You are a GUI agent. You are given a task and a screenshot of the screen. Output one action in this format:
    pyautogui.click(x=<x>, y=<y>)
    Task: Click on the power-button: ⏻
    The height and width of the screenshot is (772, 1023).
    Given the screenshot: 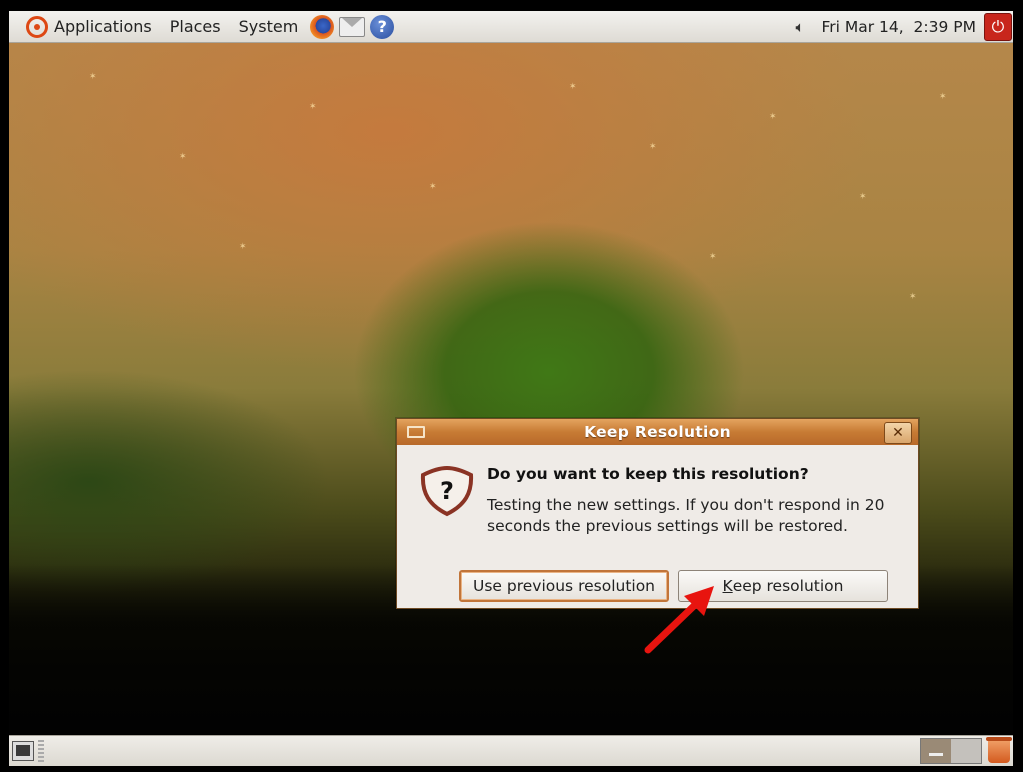 What is the action you would take?
    pyautogui.click(x=998, y=26)
    